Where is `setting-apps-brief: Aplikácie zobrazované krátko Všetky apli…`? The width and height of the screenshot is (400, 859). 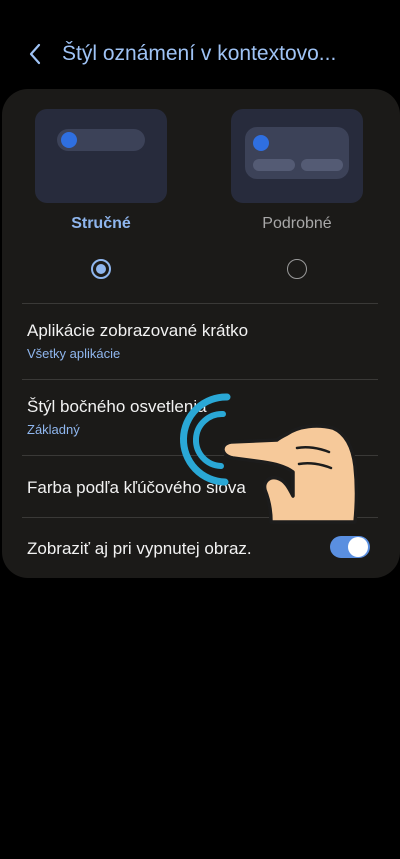 setting-apps-brief: Aplikácie zobrazované krátko Všetky apli… is located at coordinates (201, 341).